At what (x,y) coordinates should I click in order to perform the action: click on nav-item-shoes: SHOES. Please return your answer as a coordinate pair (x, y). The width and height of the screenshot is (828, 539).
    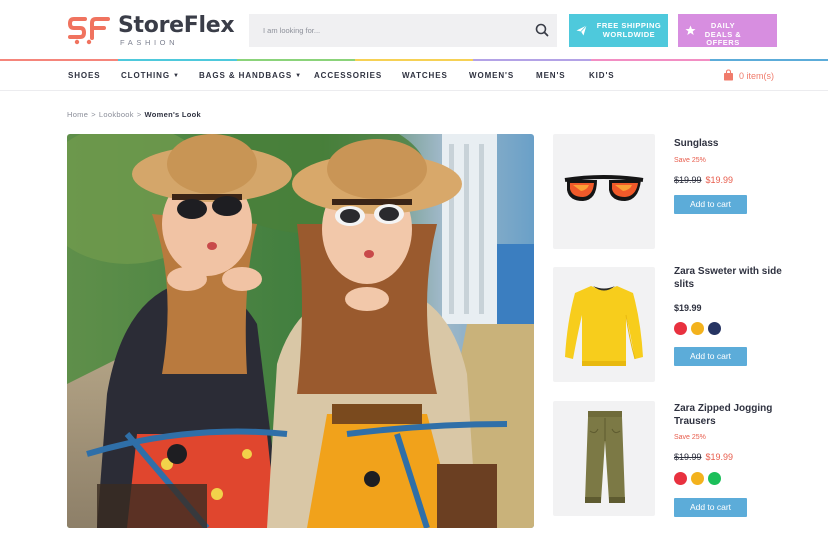
    Looking at the image, I should click on (84, 75).